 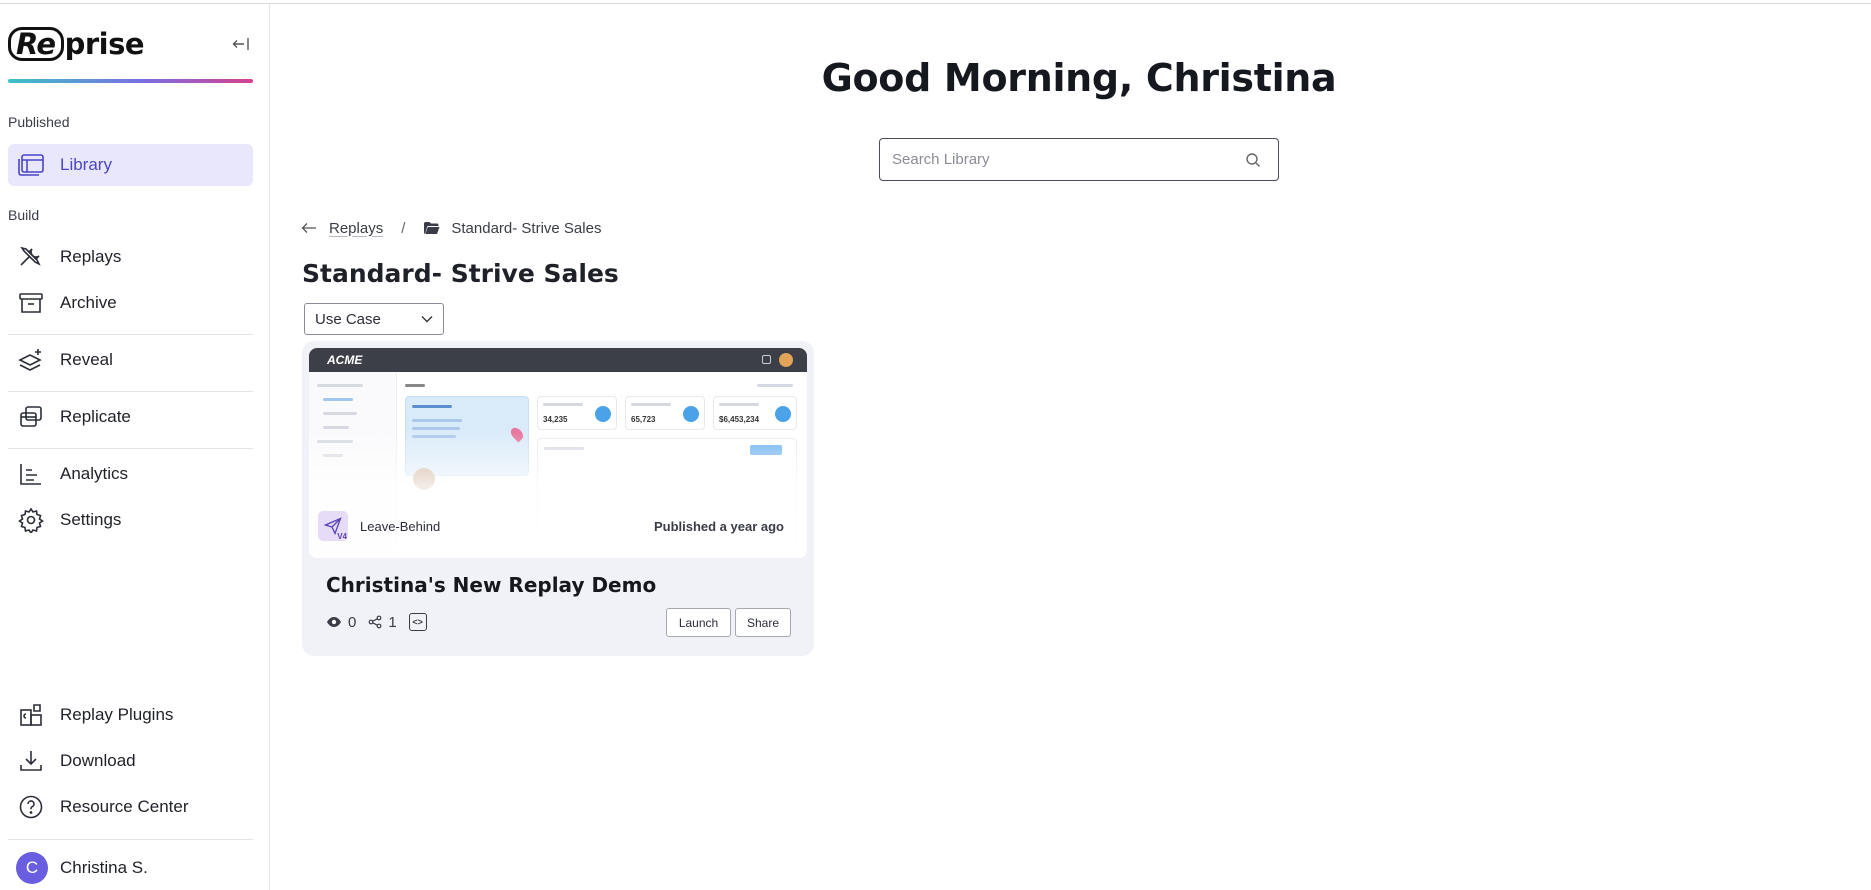 What do you see at coordinates (32, 868) in the screenshot?
I see `avatar: C` at bounding box center [32, 868].